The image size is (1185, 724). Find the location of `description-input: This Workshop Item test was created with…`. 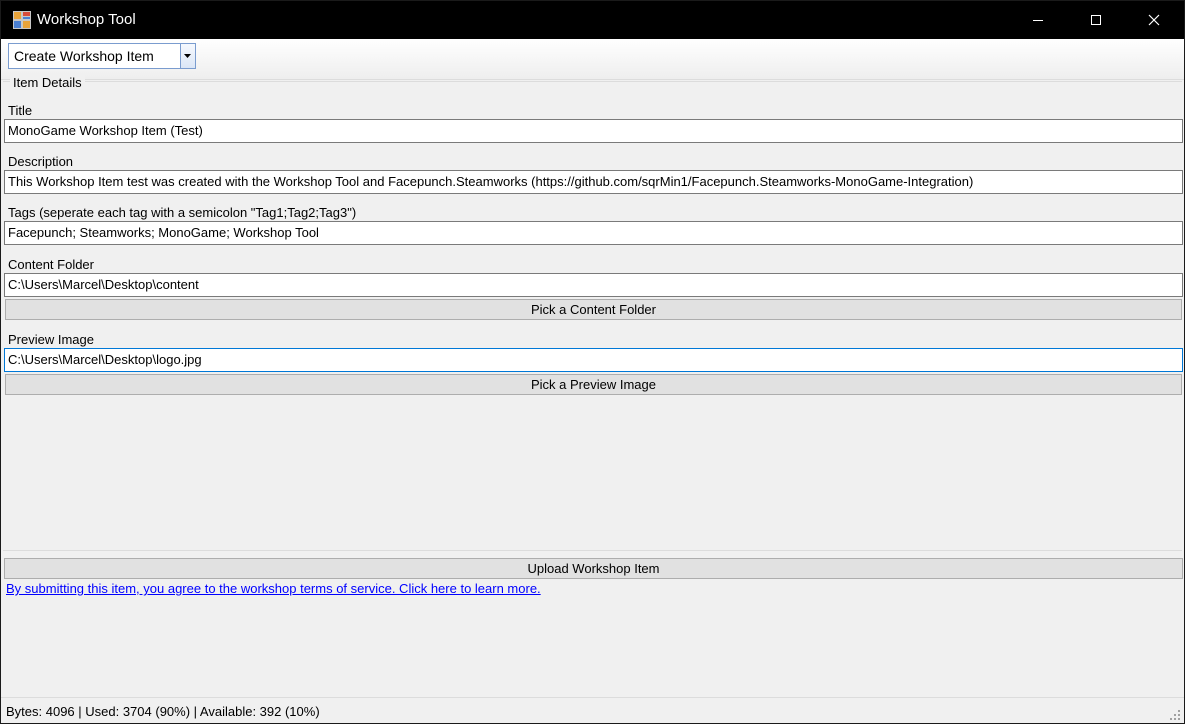

description-input: This Workshop Item test was created with… is located at coordinates (593, 182).